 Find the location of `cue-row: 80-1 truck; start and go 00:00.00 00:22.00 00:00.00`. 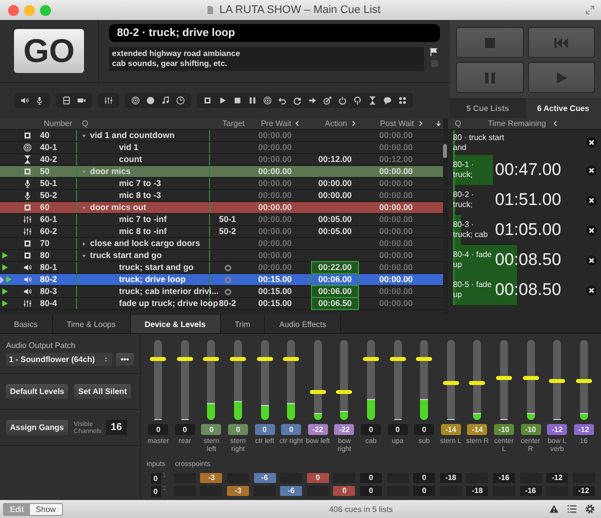

cue-row: 80-1 truck; start and go 00:00.00 00:22.00 00:00.00 is located at coordinates (221, 268).